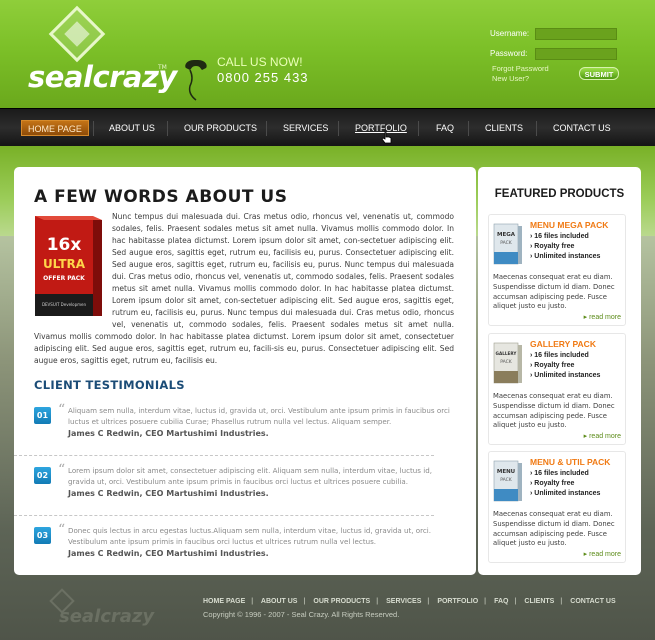 This screenshot has height=640, width=655. I want to click on submit-button: SUBMIT, so click(599, 73).